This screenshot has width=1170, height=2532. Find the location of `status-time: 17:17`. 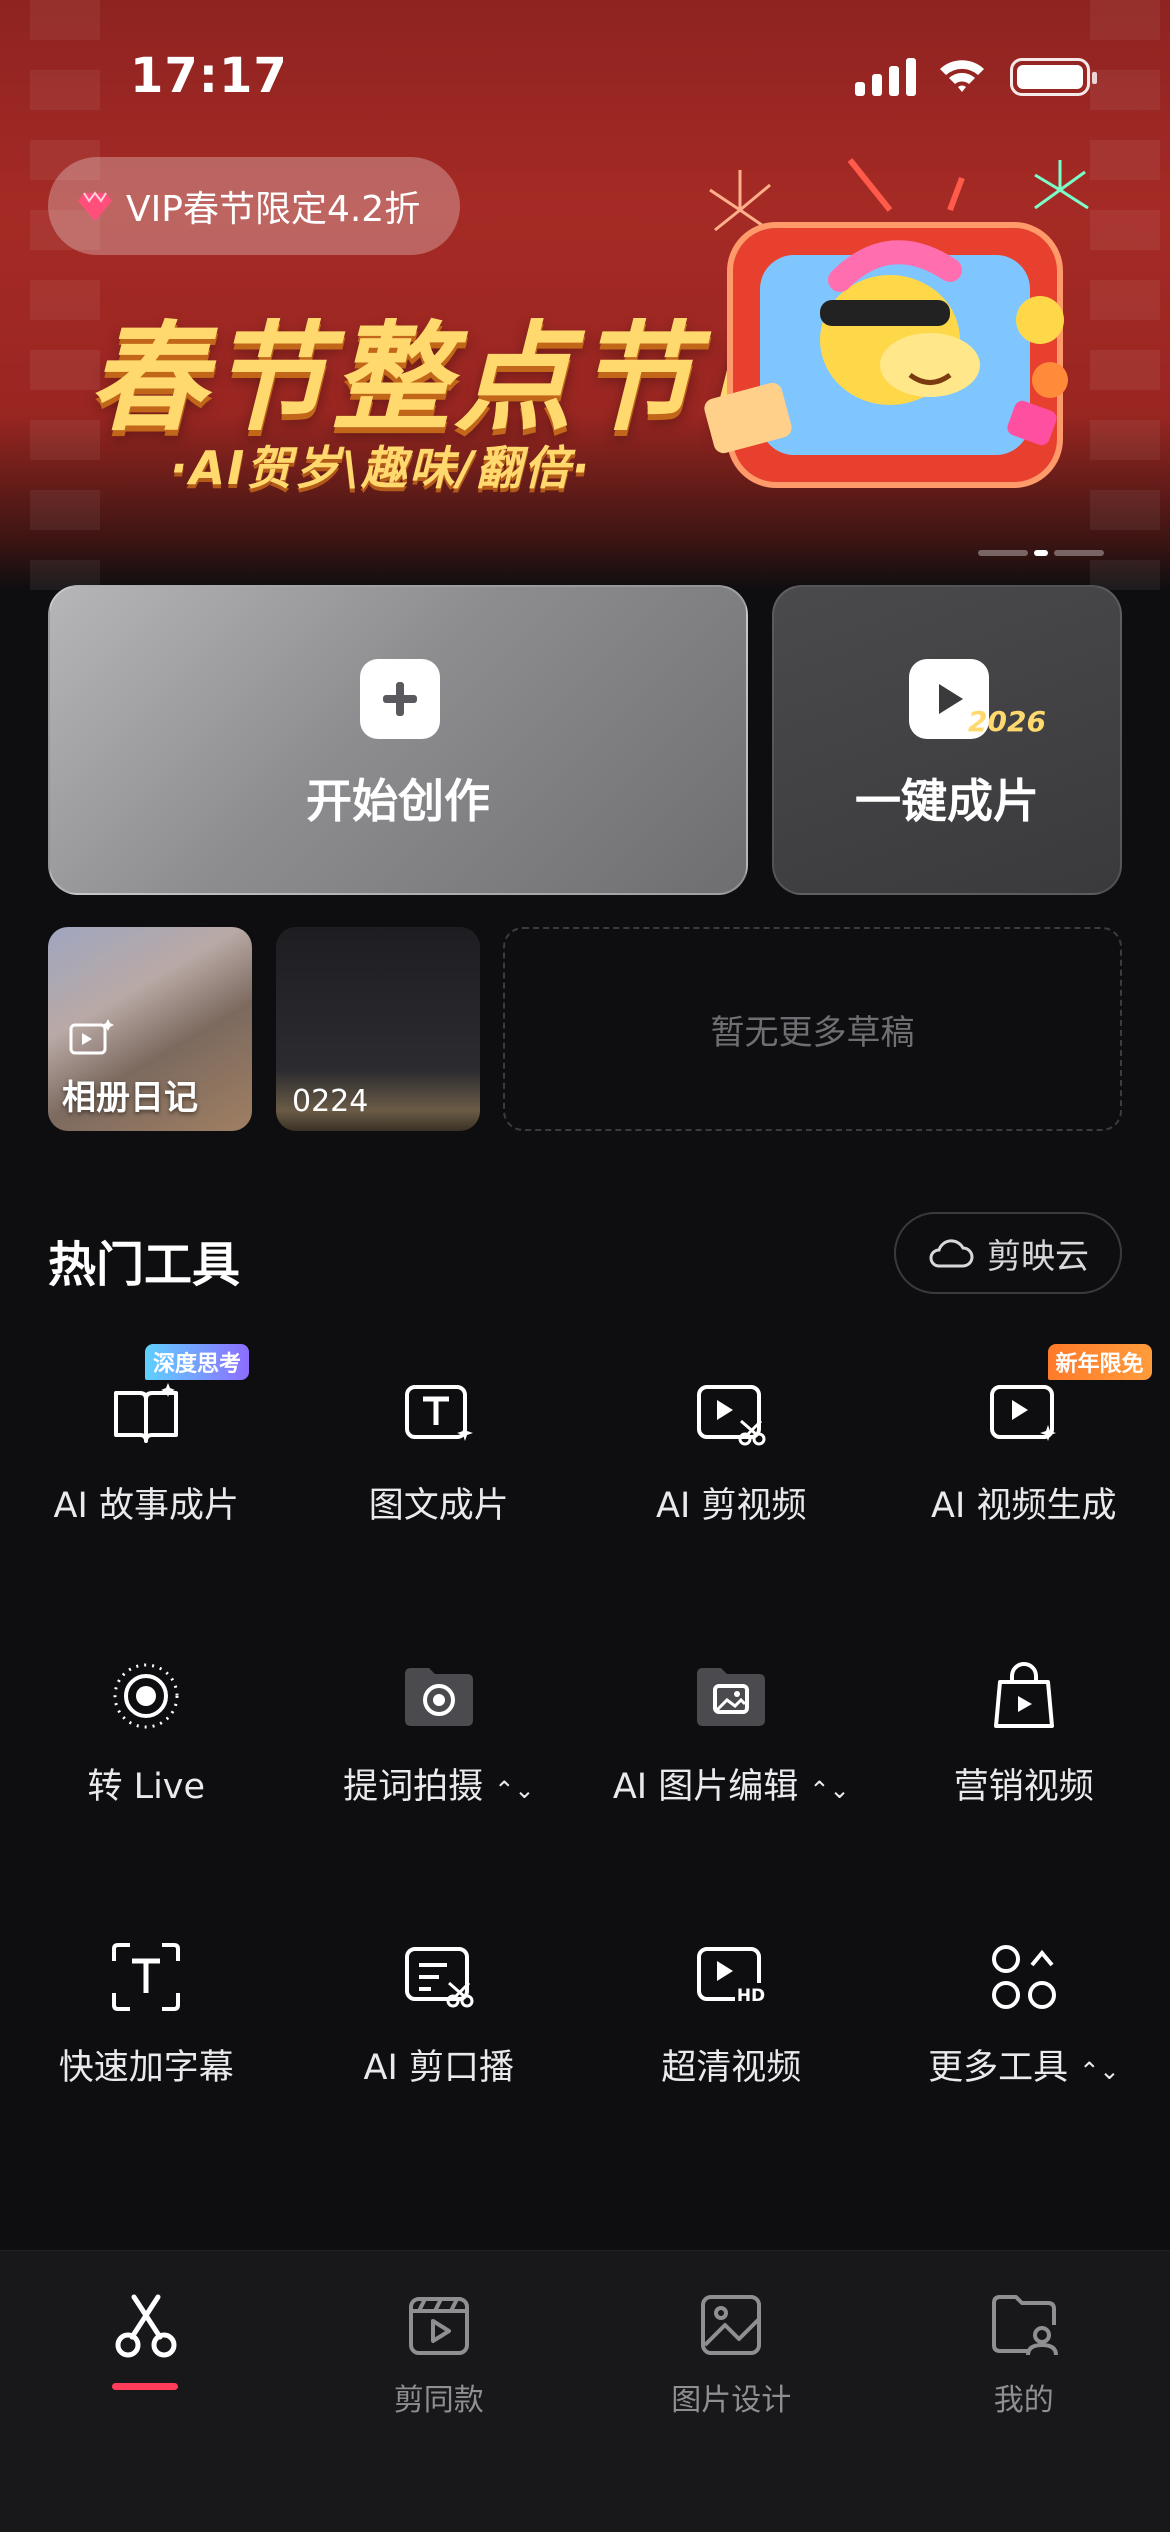

status-time: 17:17 is located at coordinates (209, 76).